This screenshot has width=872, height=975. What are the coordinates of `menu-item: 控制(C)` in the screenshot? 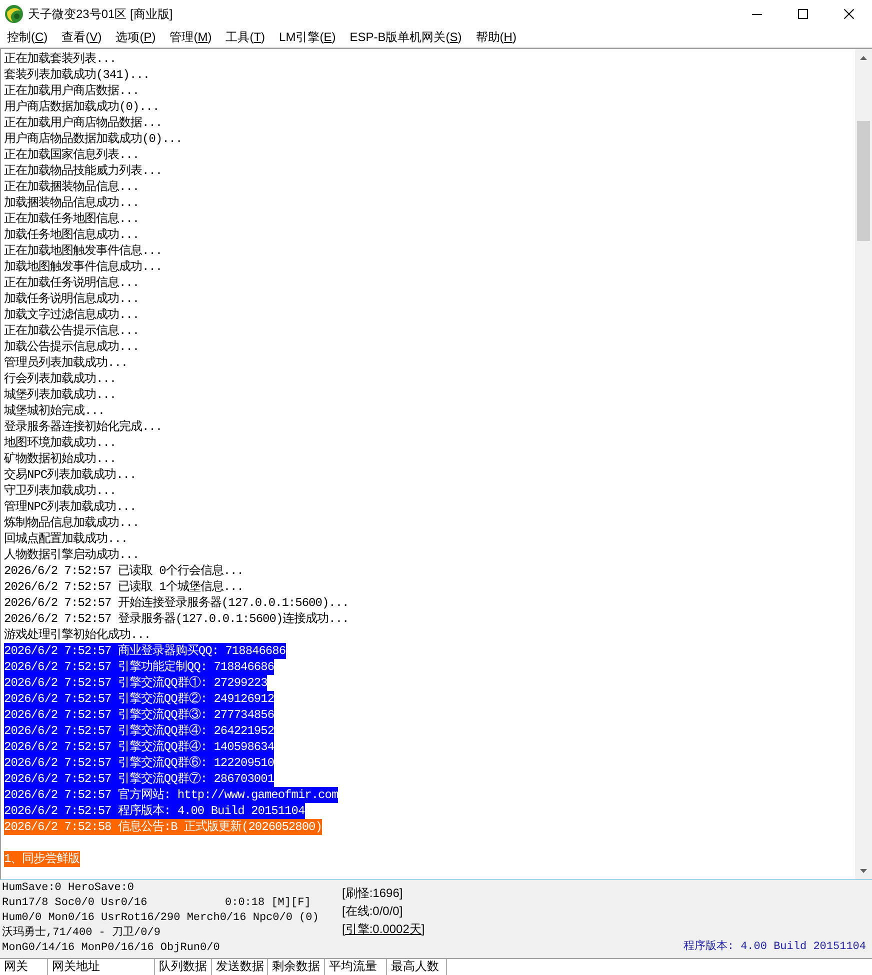 It's located at (27, 37).